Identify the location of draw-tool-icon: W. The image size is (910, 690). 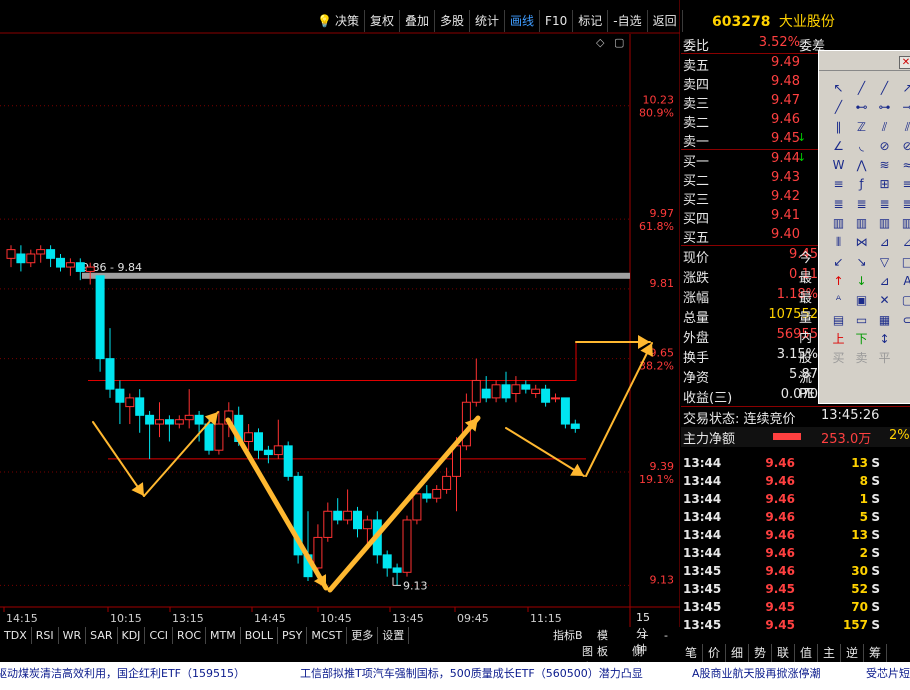
(838, 165).